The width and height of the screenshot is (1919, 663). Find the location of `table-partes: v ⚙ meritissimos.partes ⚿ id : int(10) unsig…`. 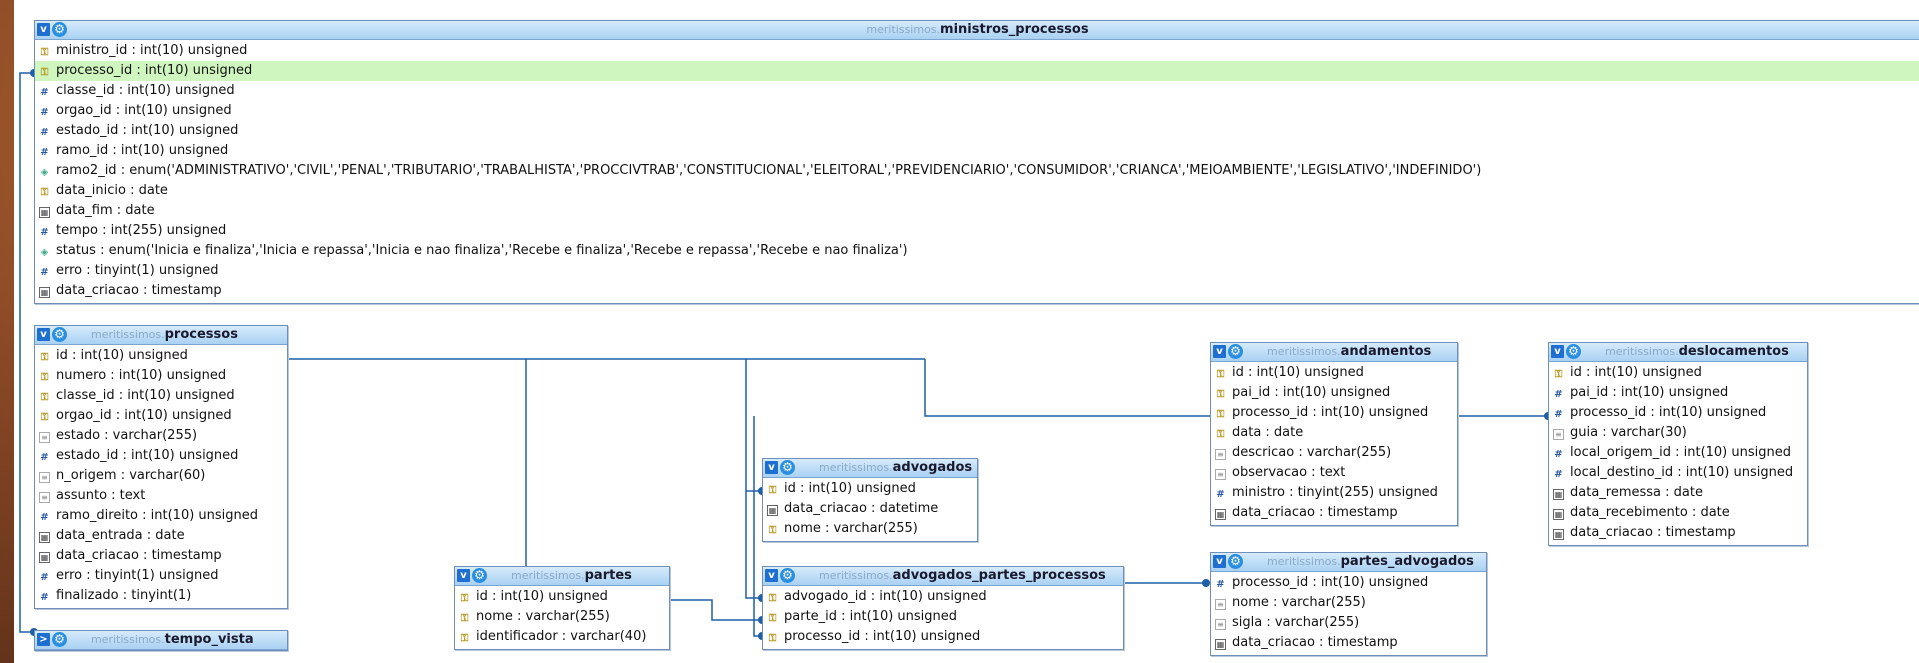

table-partes: v ⚙ meritissimos.partes ⚿ id : int(10) unsig… is located at coordinates (562, 608).